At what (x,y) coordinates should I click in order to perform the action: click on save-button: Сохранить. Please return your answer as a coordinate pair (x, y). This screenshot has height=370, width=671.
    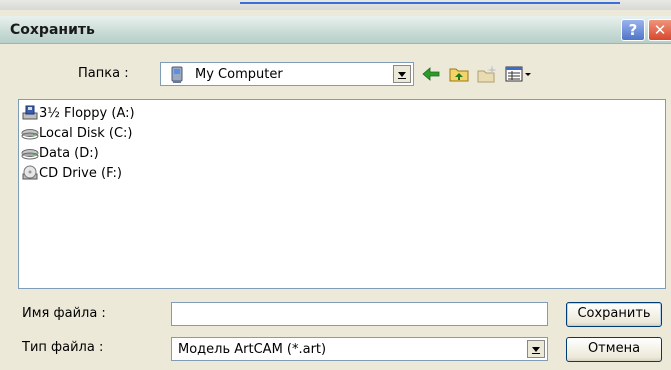
    Looking at the image, I should click on (614, 314).